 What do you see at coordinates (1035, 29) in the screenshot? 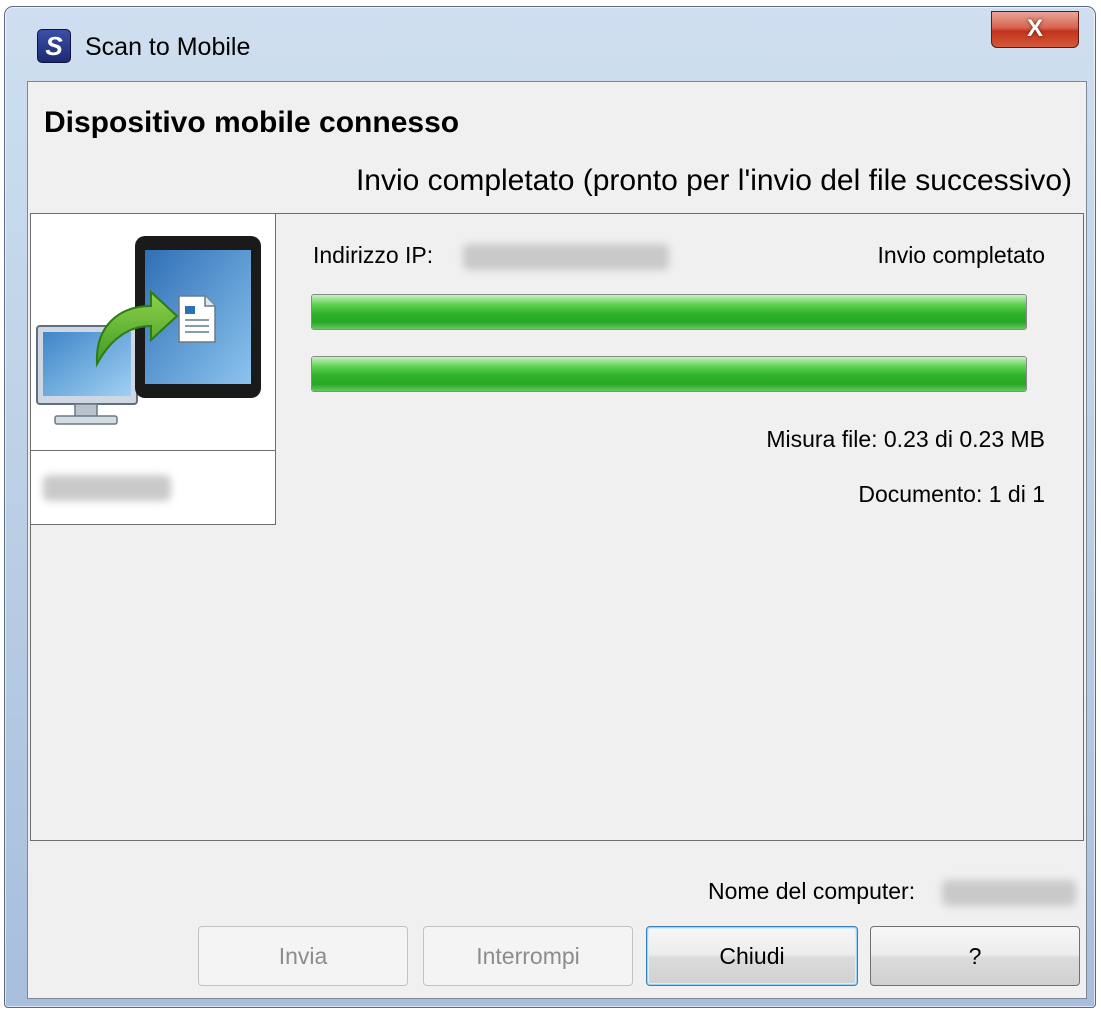
I see `close-window-button: X` at bounding box center [1035, 29].